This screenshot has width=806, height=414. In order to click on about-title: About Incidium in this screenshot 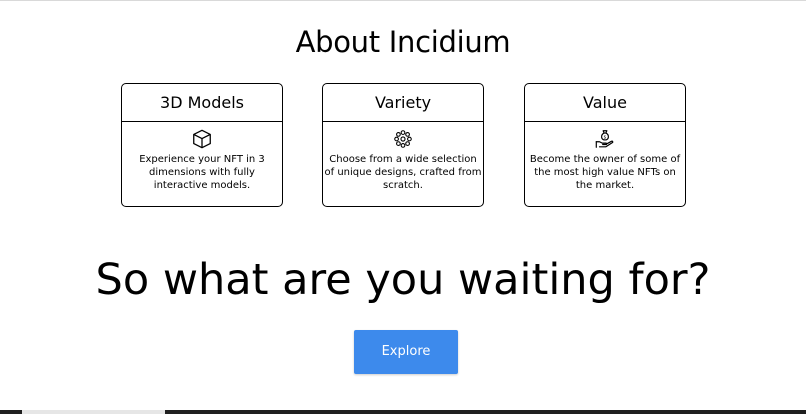, I will do `click(403, 42)`.